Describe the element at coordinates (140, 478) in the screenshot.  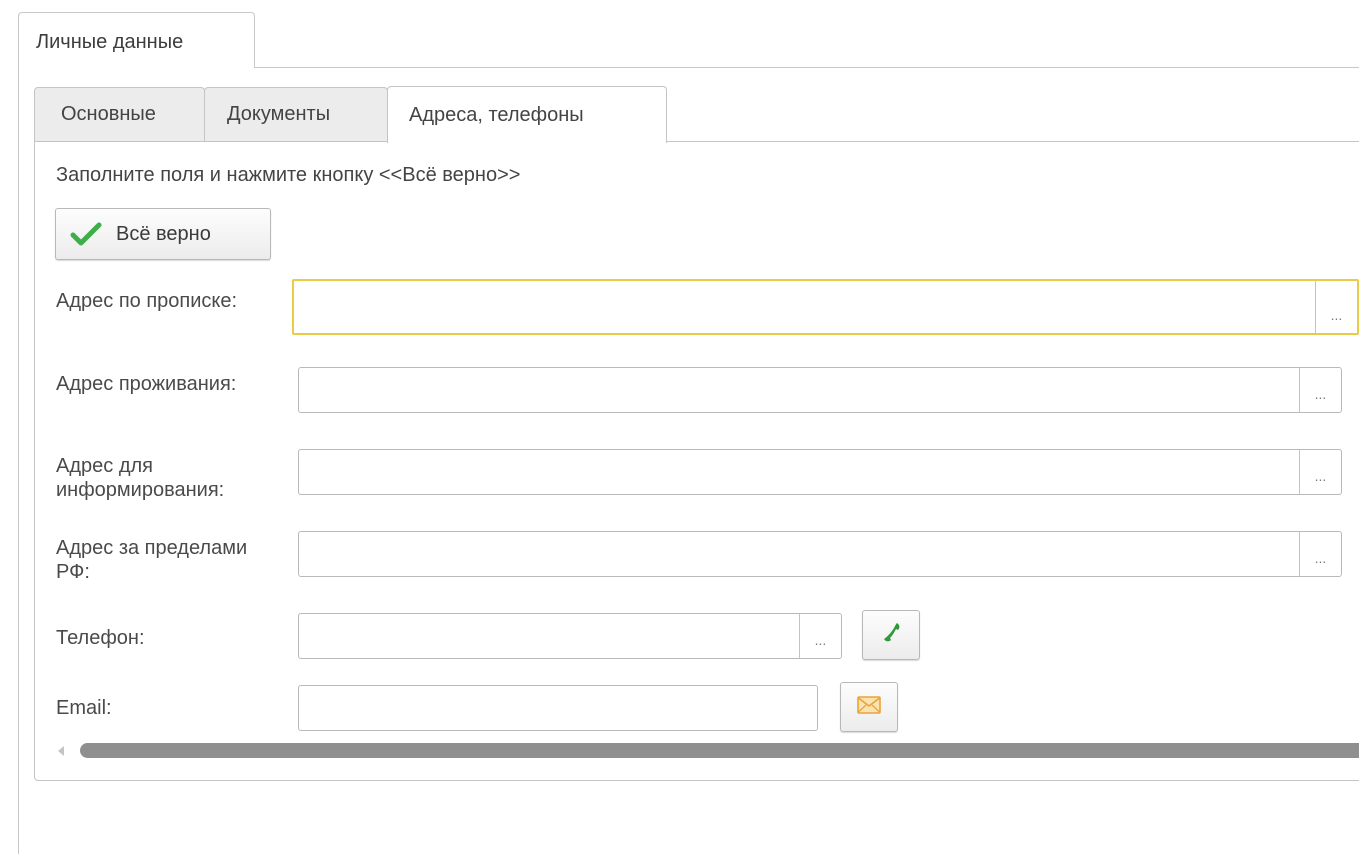
I see `info-address-label: Адрес для информирования:` at that location.